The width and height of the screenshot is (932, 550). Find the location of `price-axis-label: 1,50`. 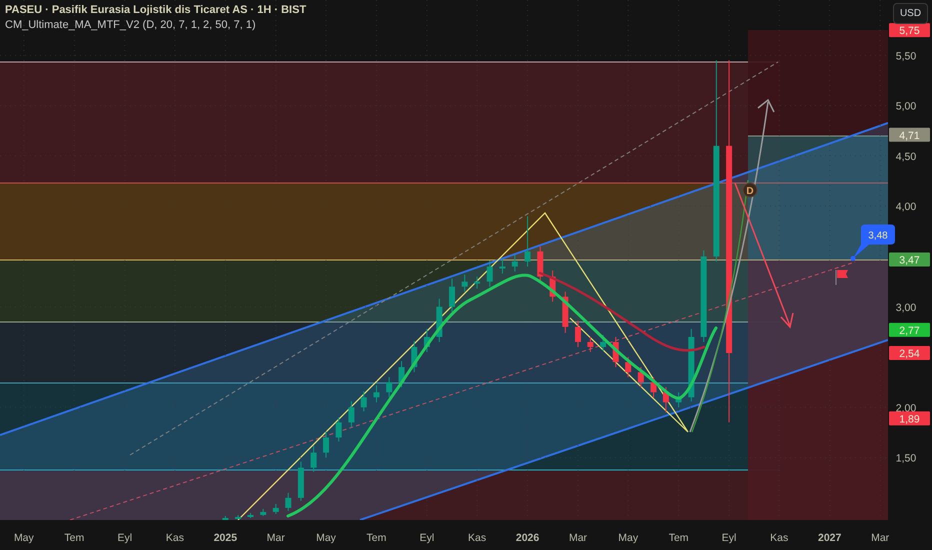

price-axis-label: 1,50 is located at coordinates (906, 458).